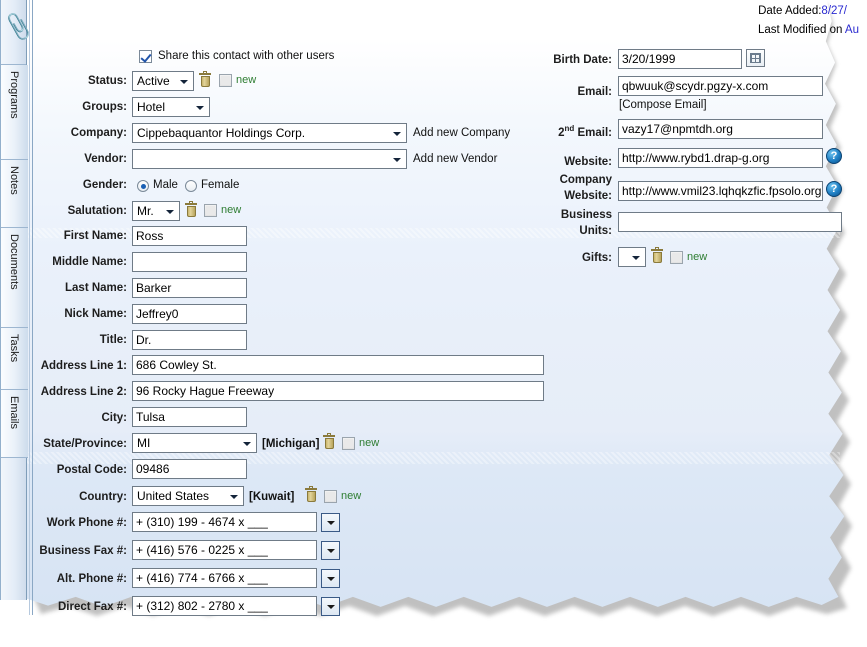 Image resolution: width=867 pixels, height=647 pixels. What do you see at coordinates (105, 159) in the screenshot?
I see `vendor-label: Vendor:` at bounding box center [105, 159].